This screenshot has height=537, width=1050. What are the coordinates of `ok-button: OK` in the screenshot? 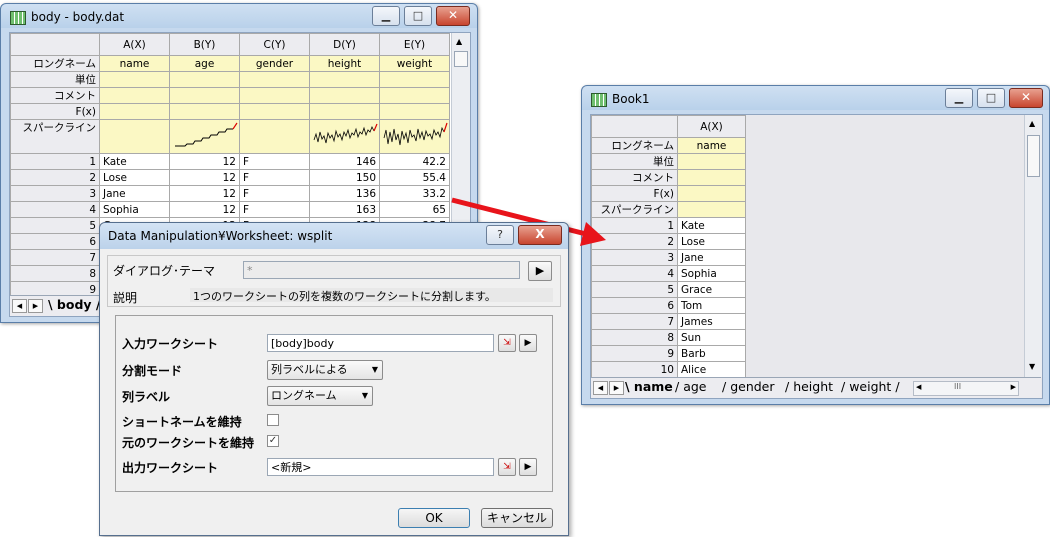 It's located at (434, 518).